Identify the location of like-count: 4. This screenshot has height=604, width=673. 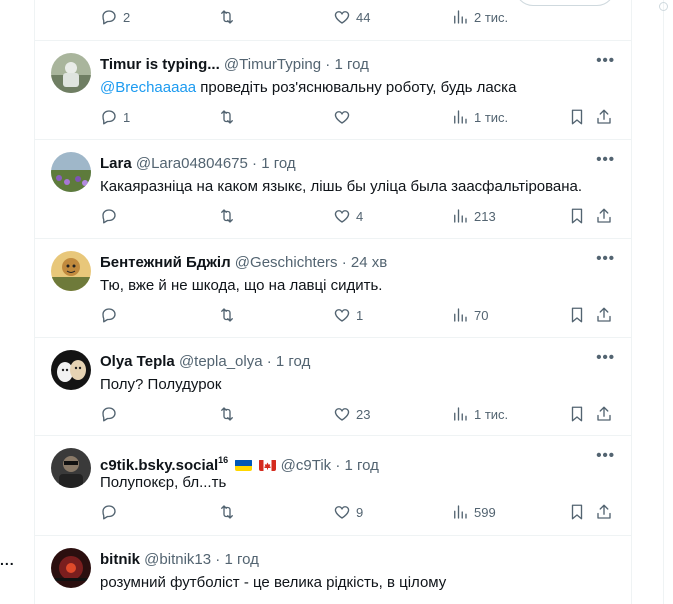
(360, 216).